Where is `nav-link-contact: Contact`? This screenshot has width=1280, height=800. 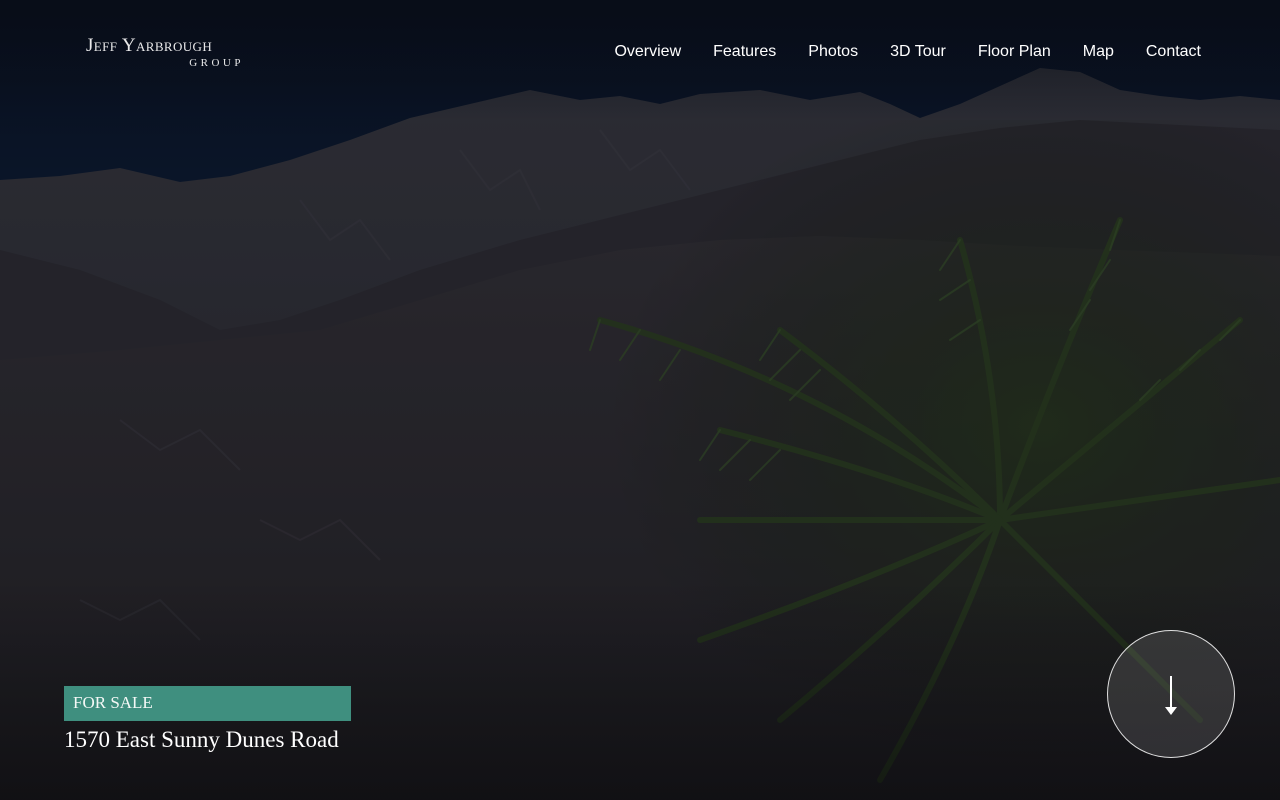 nav-link-contact: Contact is located at coordinates (1173, 52).